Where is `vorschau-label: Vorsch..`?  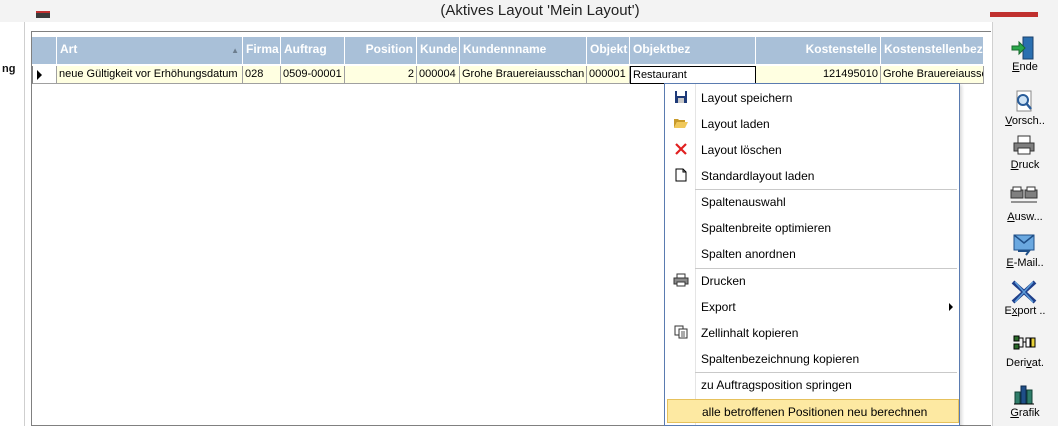 vorschau-label: Vorsch.. is located at coordinates (1025, 121).